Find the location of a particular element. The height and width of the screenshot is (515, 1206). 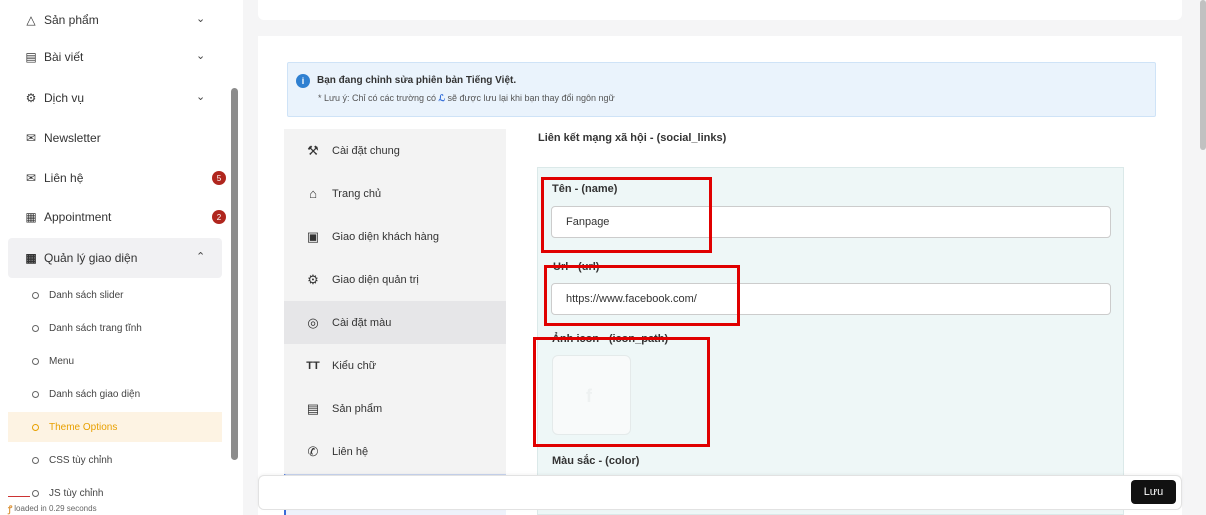

palette-icon: ◎ is located at coordinates (313, 322).